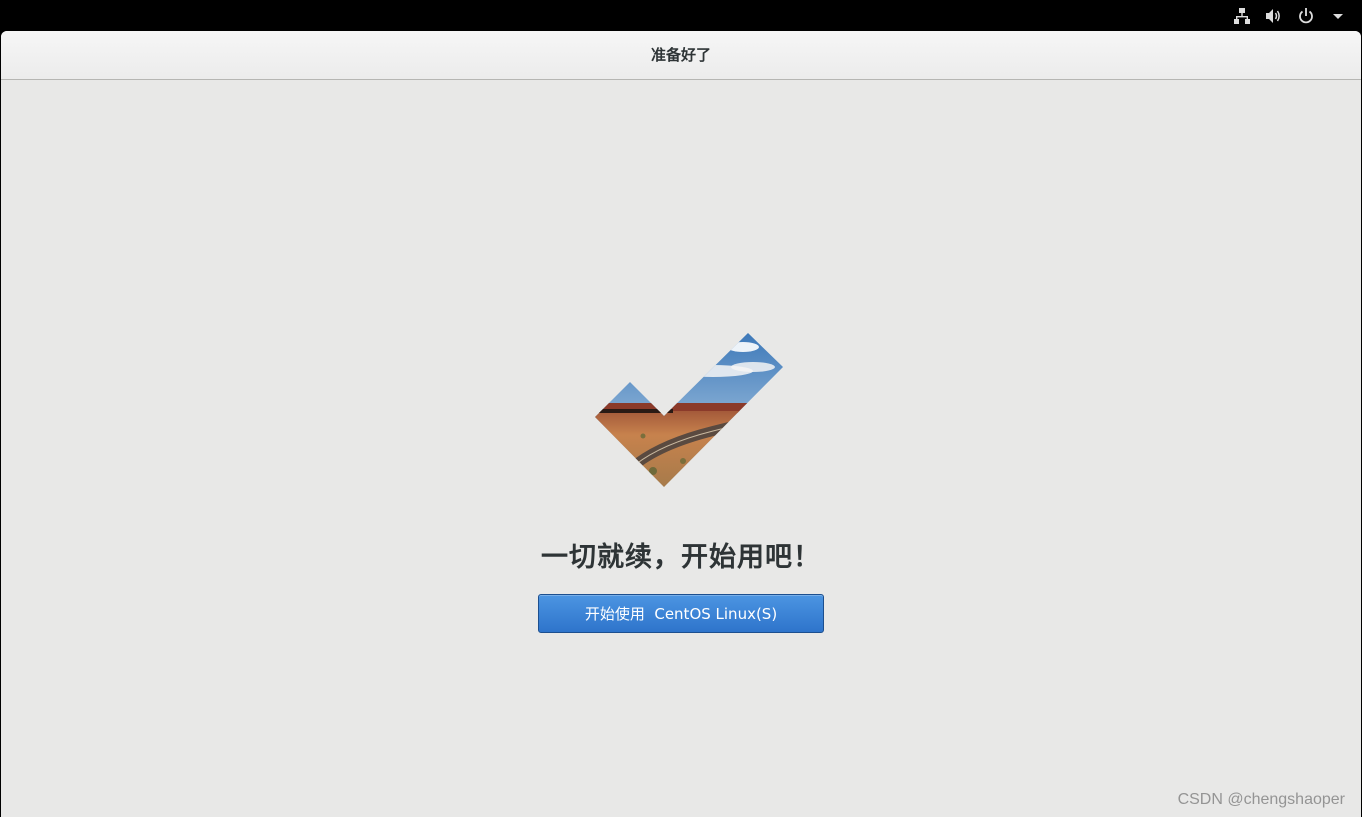  I want to click on watermark: CSDN @chengshaoper, so click(1261, 799).